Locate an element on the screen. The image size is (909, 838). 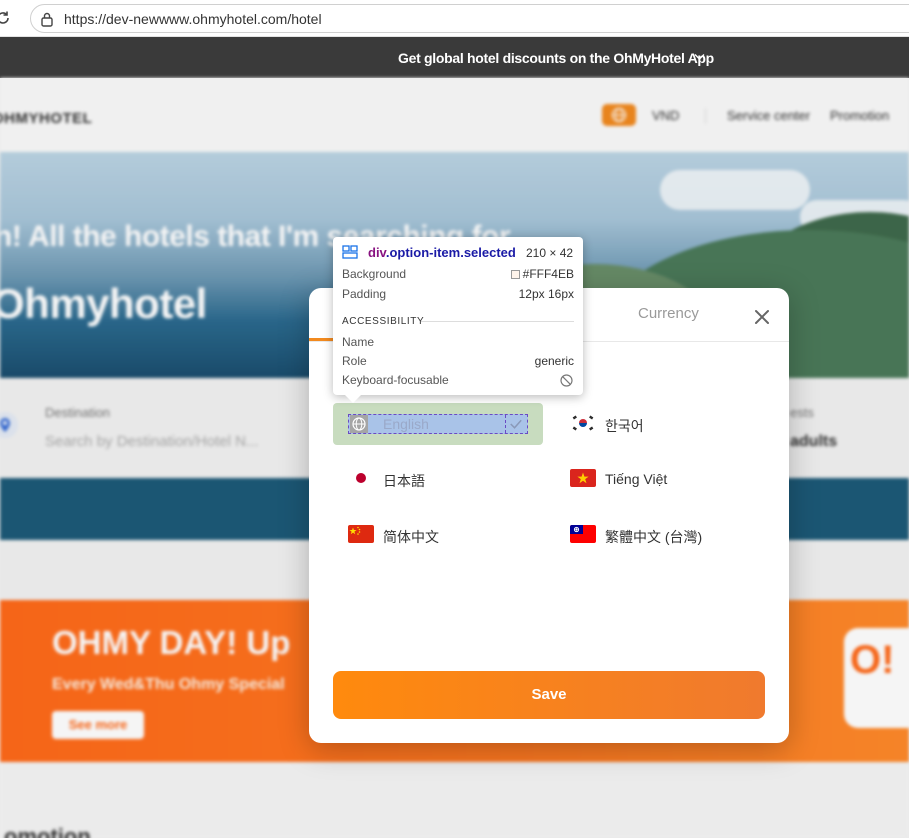
background-hex: #FFF4EB is located at coordinates (548, 274).